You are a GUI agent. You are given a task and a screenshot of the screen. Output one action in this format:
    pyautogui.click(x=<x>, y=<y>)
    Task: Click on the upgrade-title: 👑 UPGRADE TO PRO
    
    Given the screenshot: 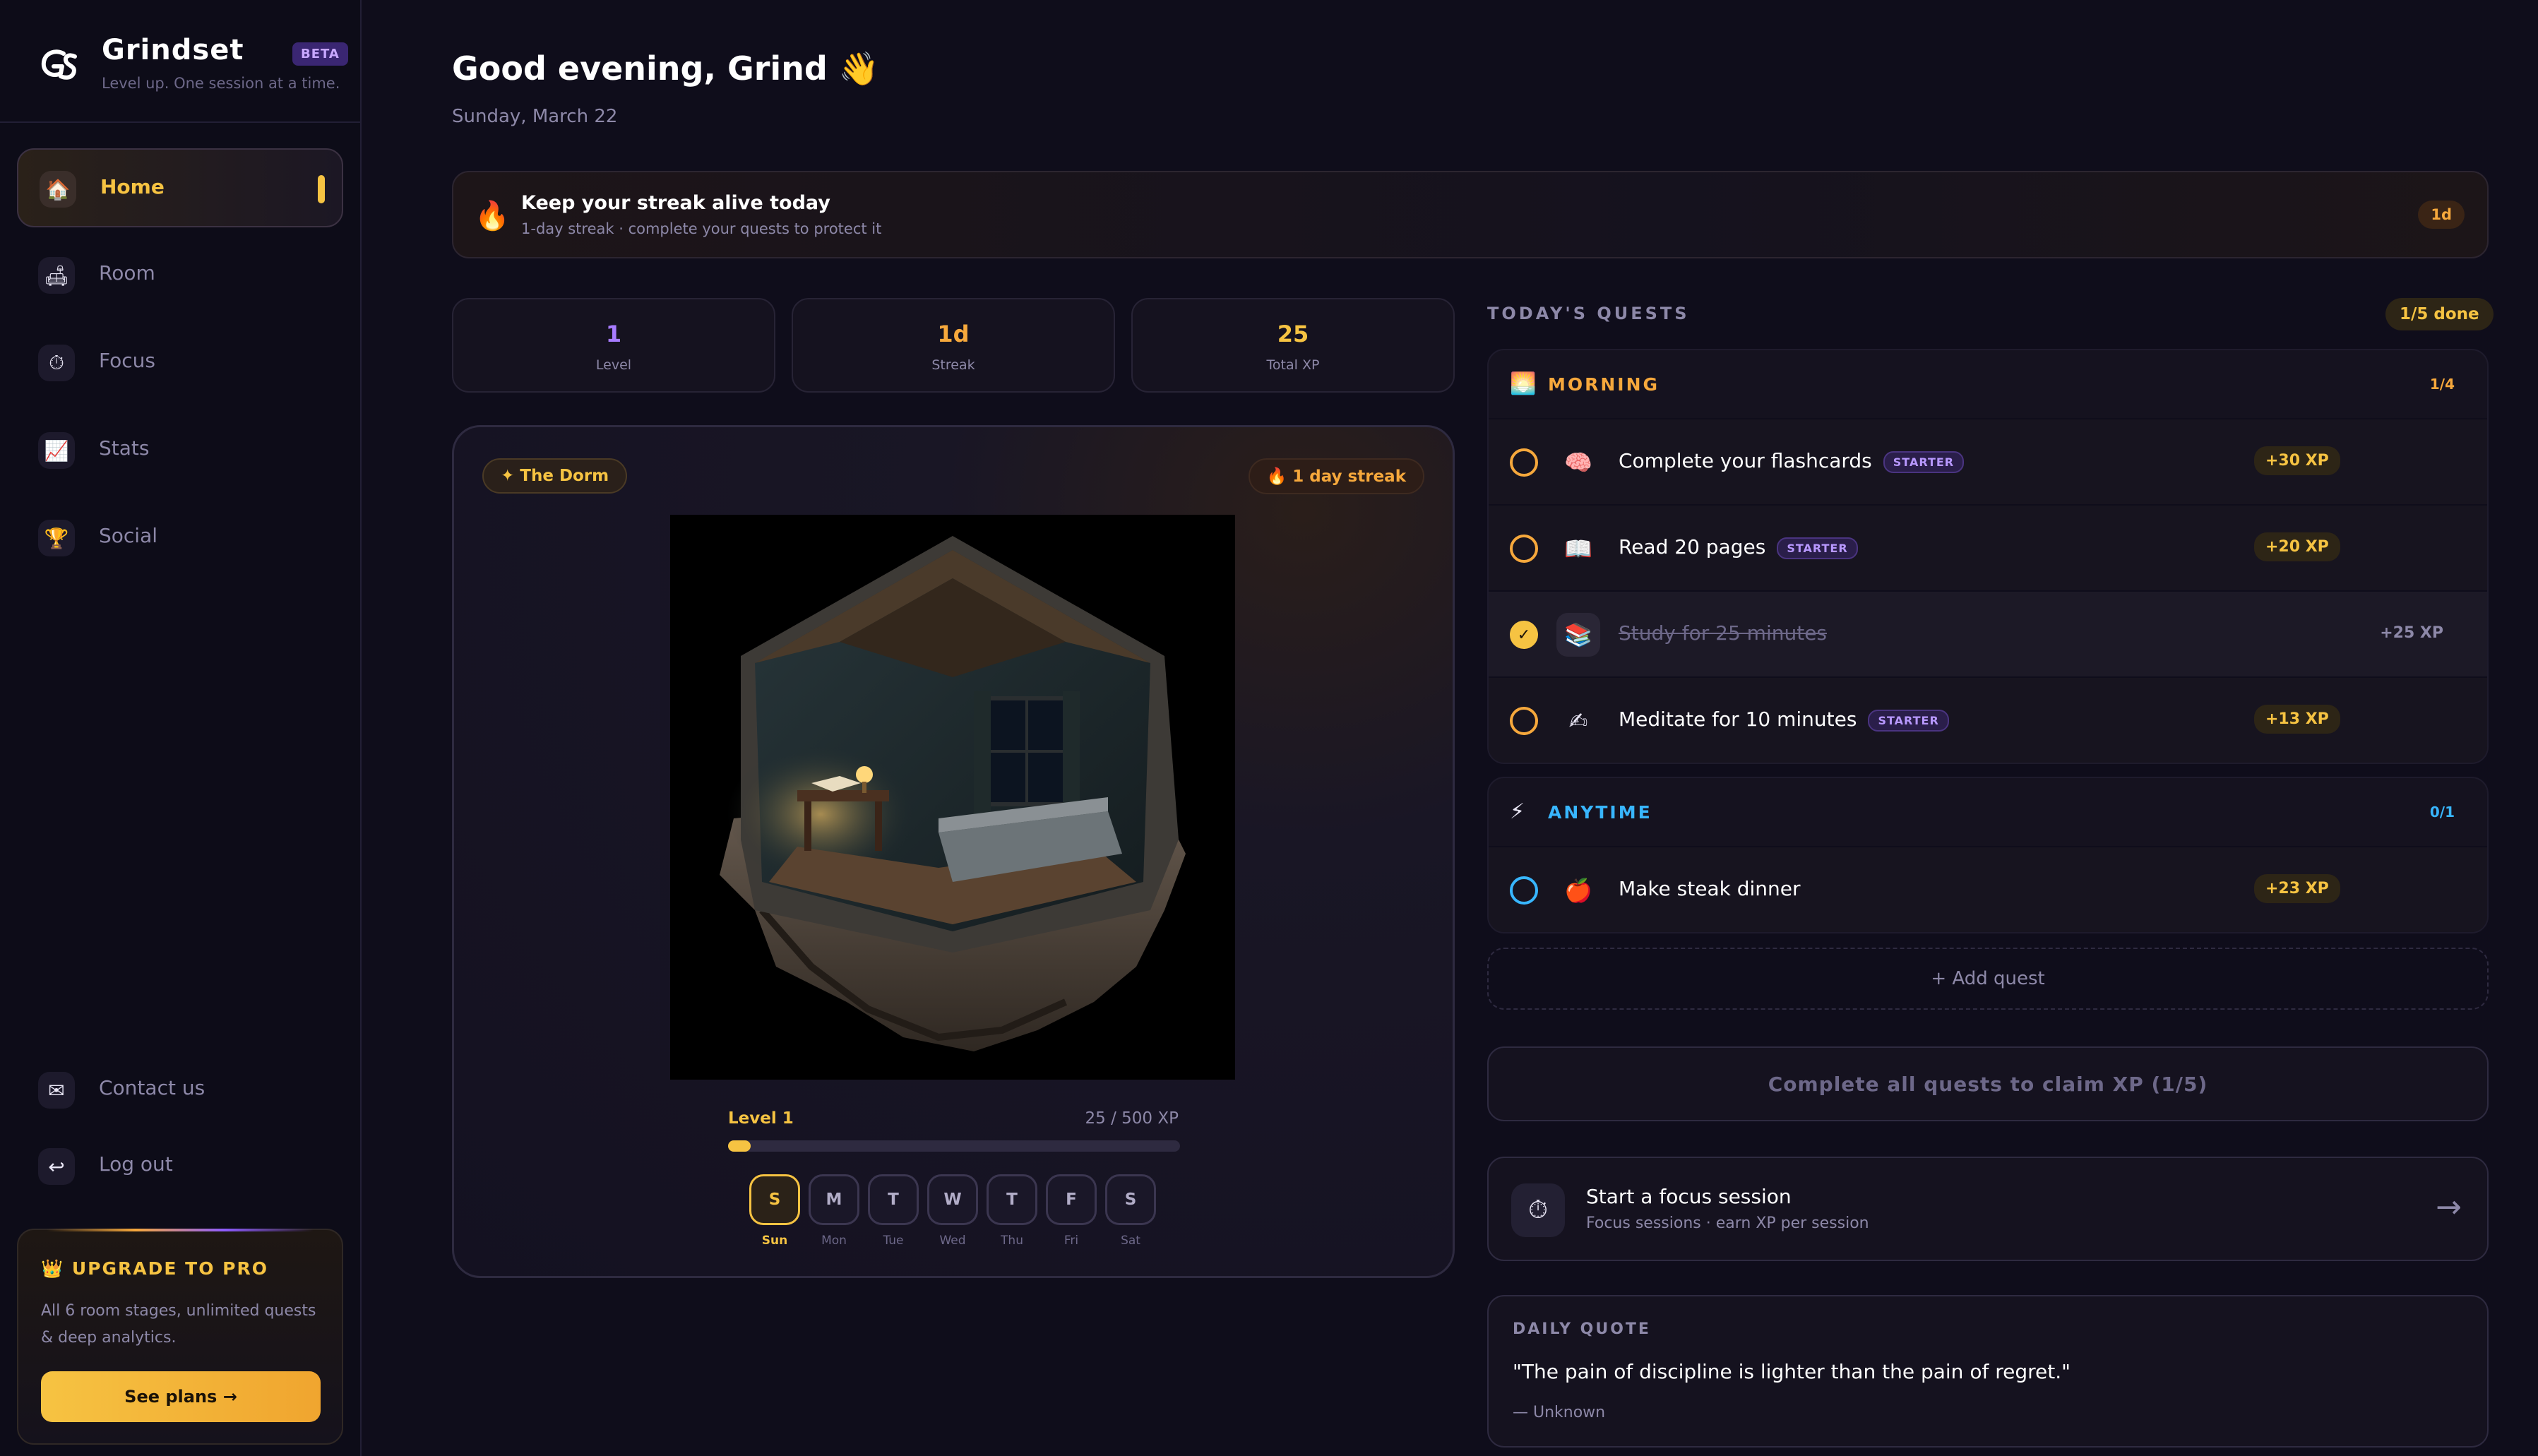 What is the action you would take?
    pyautogui.click(x=154, y=1268)
    